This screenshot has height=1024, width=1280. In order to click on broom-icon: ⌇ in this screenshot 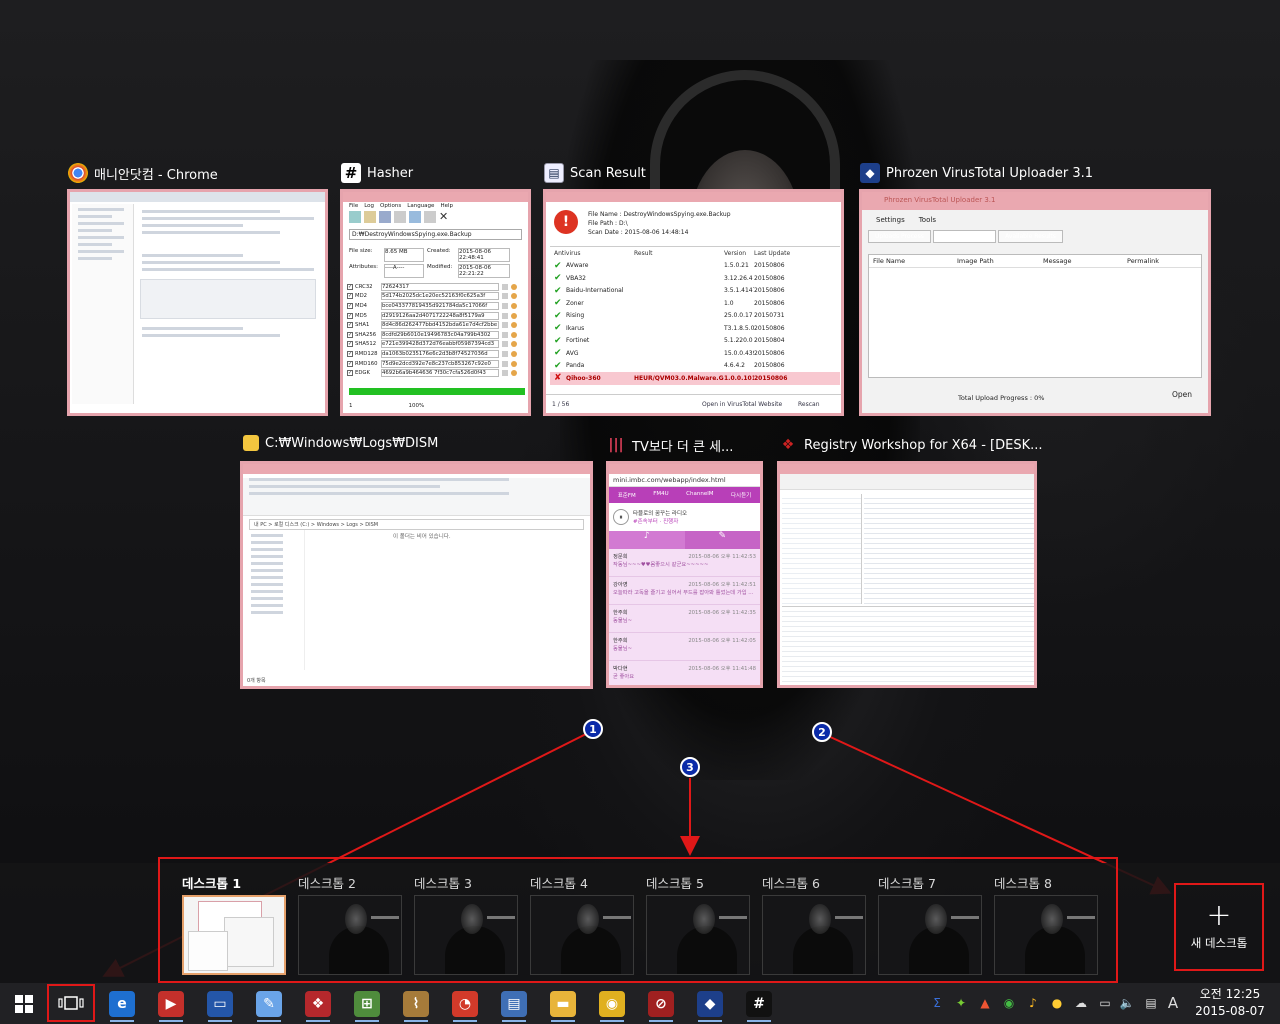, I will do `click(416, 1004)`.